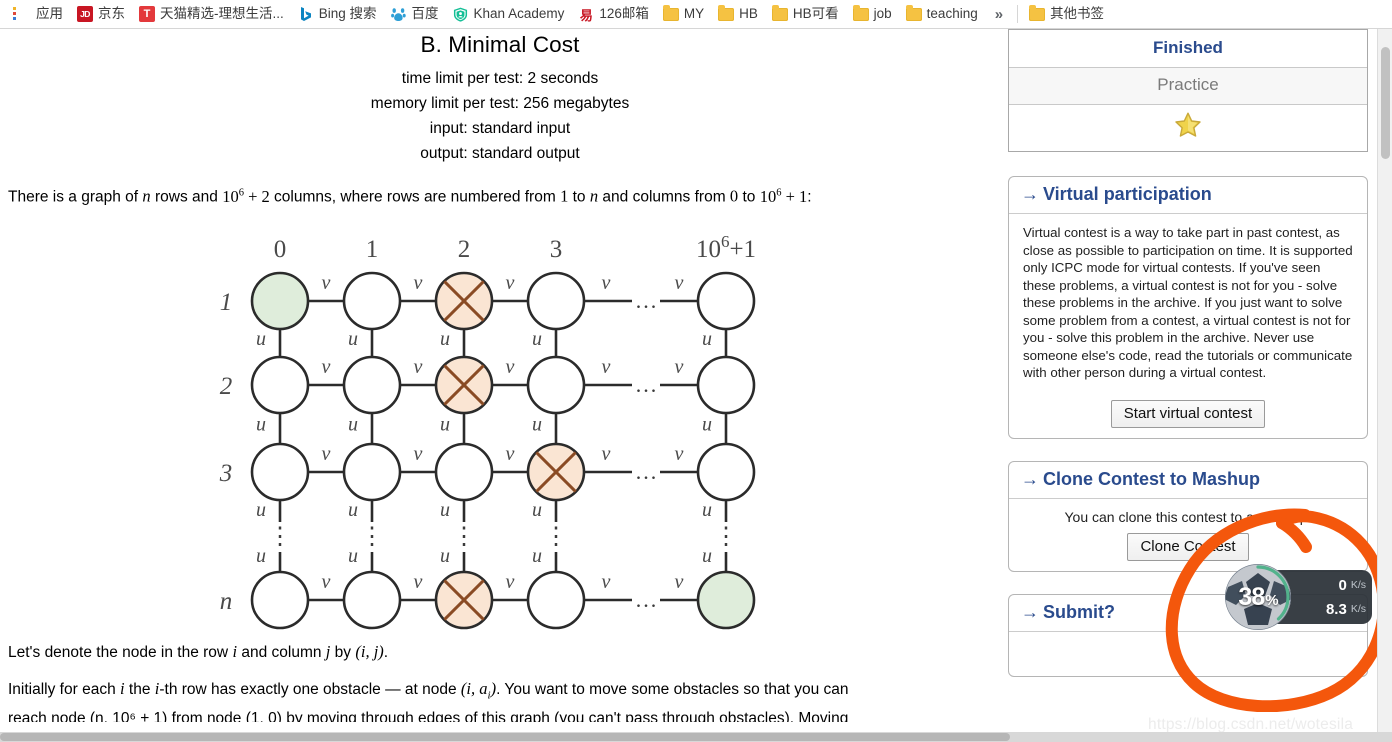  What do you see at coordinates (186, 197) in the screenshot?
I see `text-fragment: rows and` at bounding box center [186, 197].